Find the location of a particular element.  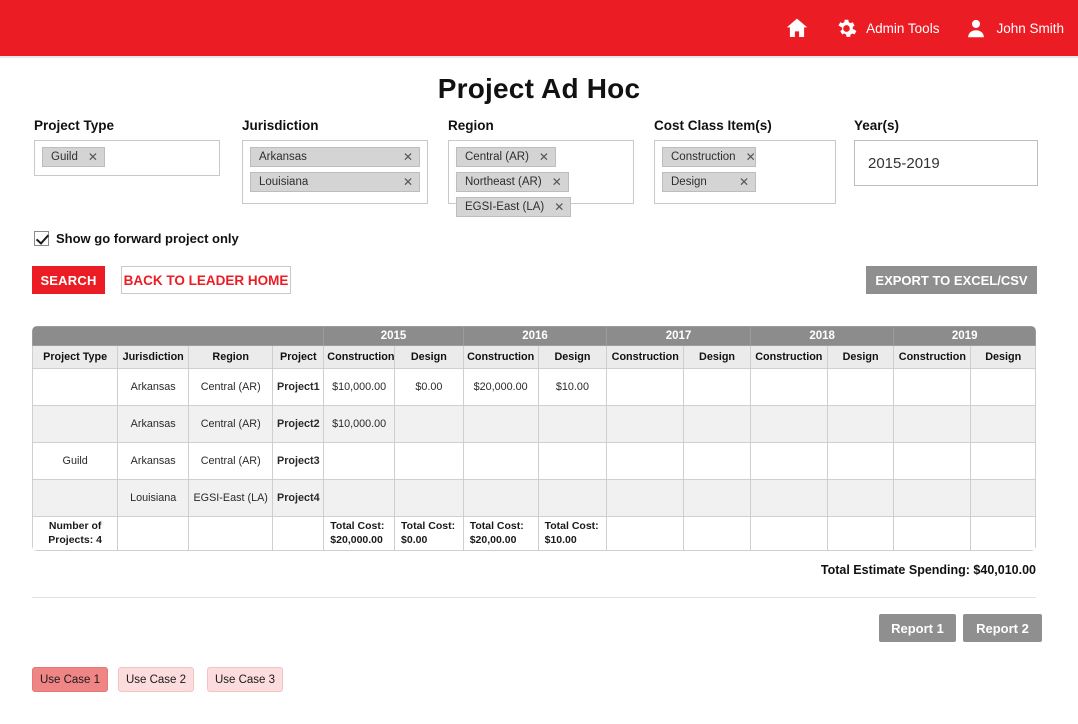

back-to-leader-home-button: BACK TO LEADER HOME is located at coordinates (206, 280).